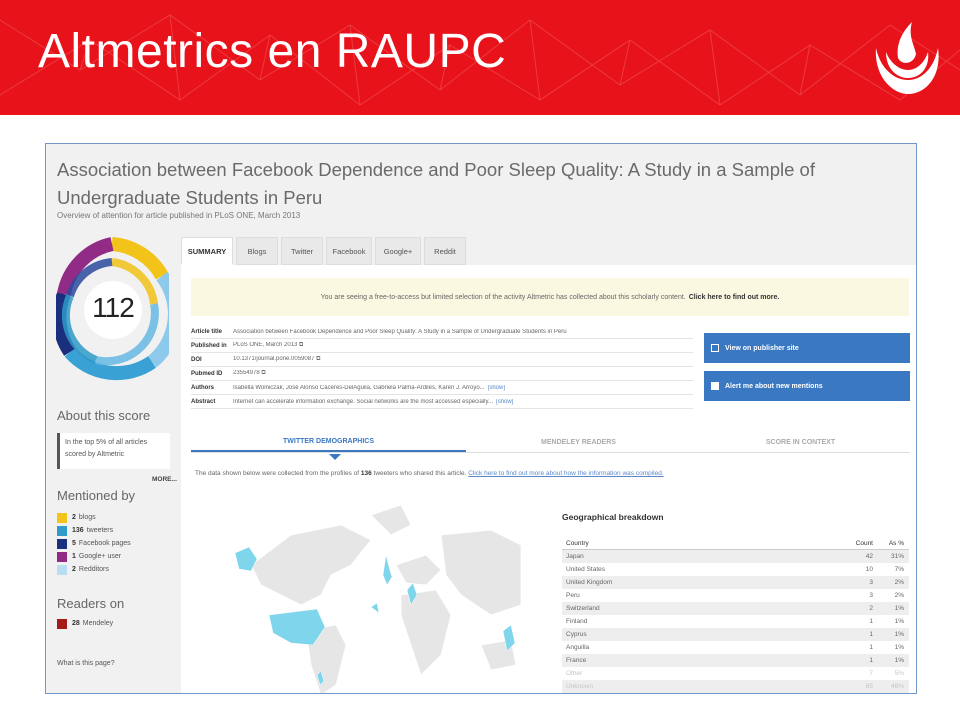 The height and width of the screenshot is (720, 960). What do you see at coordinates (62, 623) in the screenshot?
I see `mendeley-swatch` at bounding box center [62, 623].